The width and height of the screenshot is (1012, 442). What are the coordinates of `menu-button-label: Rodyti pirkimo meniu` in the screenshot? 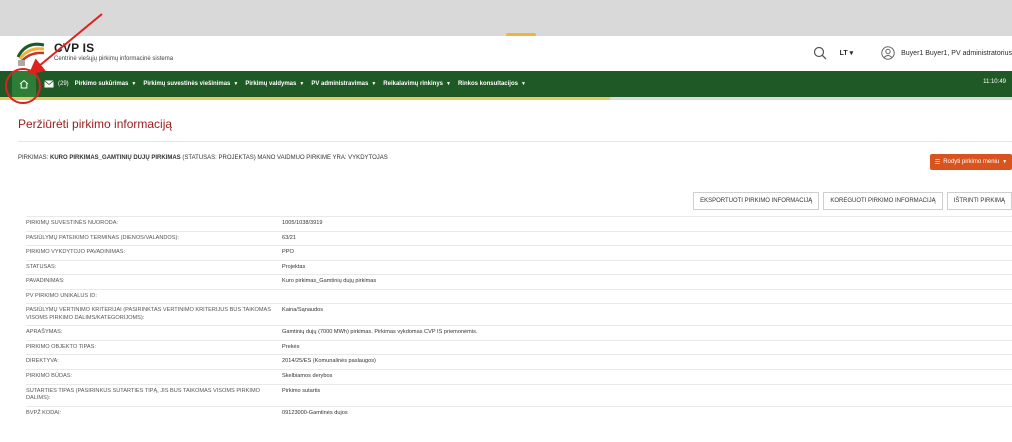 It's located at (971, 162).